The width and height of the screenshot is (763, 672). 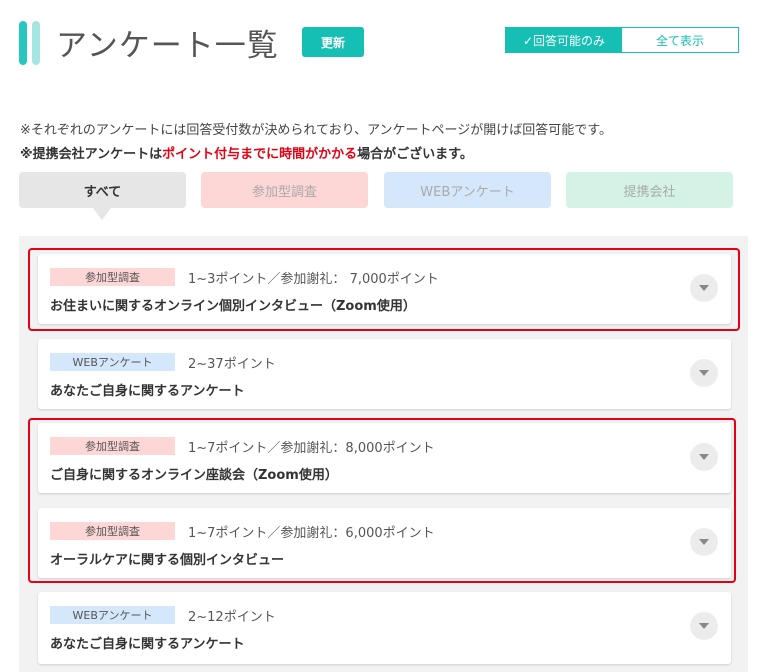 What do you see at coordinates (232, 364) in the screenshot?
I see `survey-points: 2~37ポイント` at bounding box center [232, 364].